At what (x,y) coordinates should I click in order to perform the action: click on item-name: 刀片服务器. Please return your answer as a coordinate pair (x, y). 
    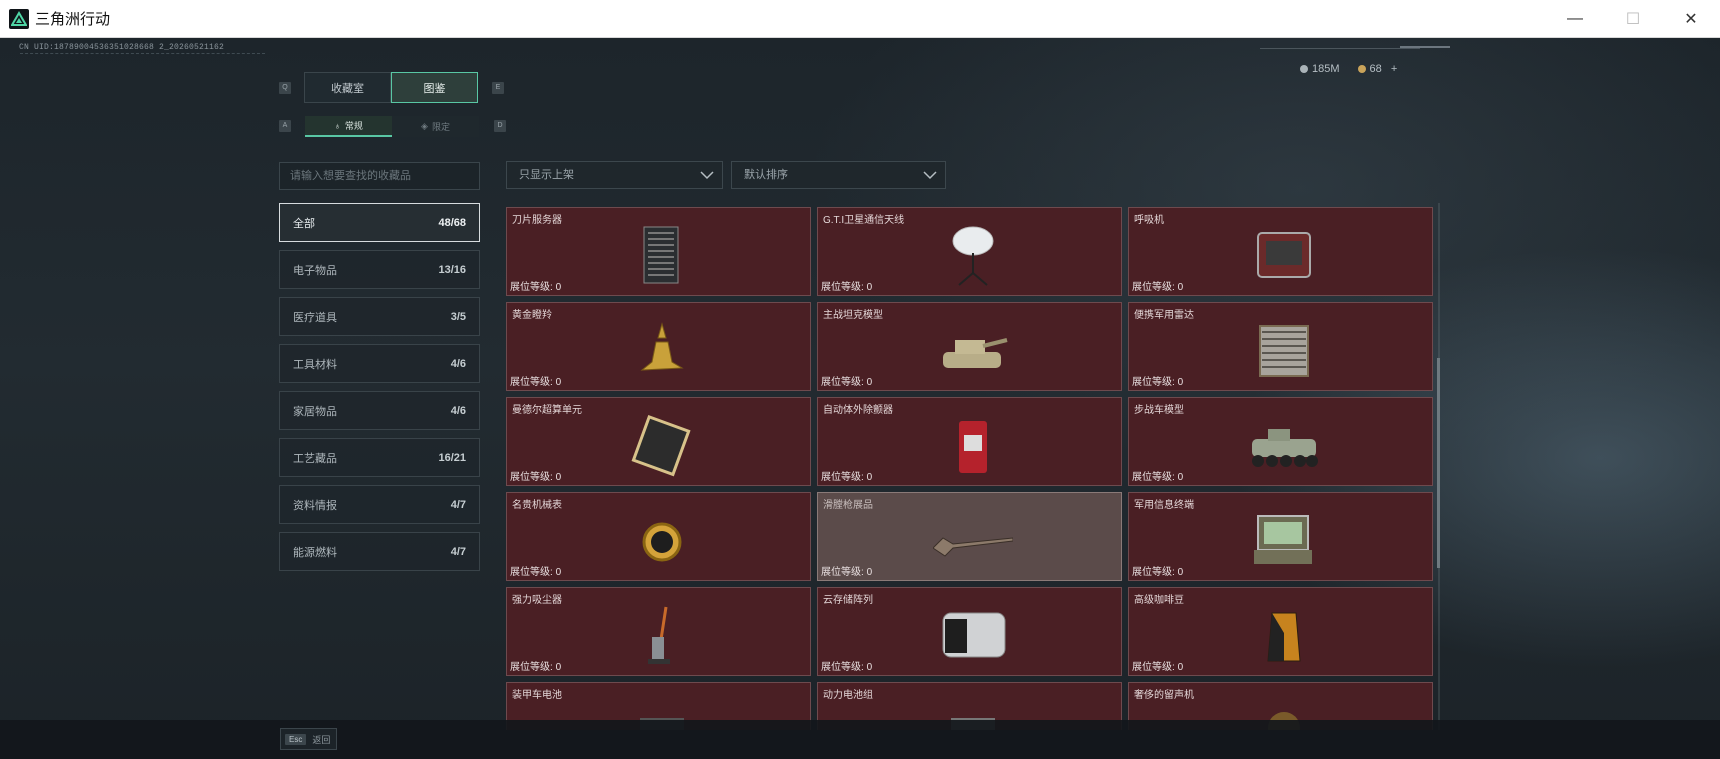
    Looking at the image, I should click on (537, 220).